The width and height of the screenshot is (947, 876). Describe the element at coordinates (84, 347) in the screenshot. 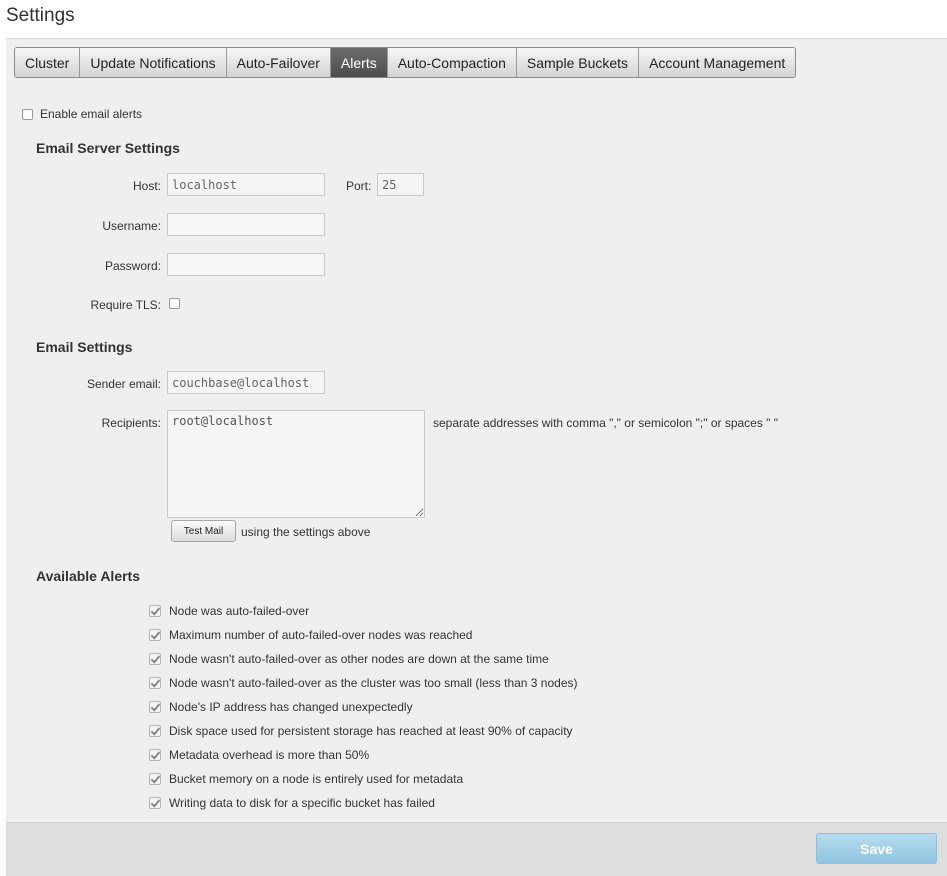

I see `email-settings-heading: Email Settings` at that location.